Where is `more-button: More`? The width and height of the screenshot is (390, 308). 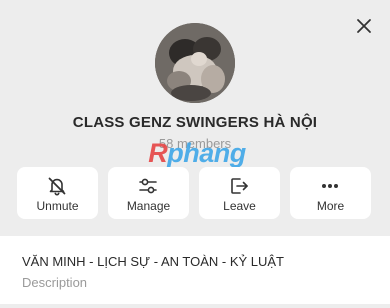
more-button: More is located at coordinates (330, 193).